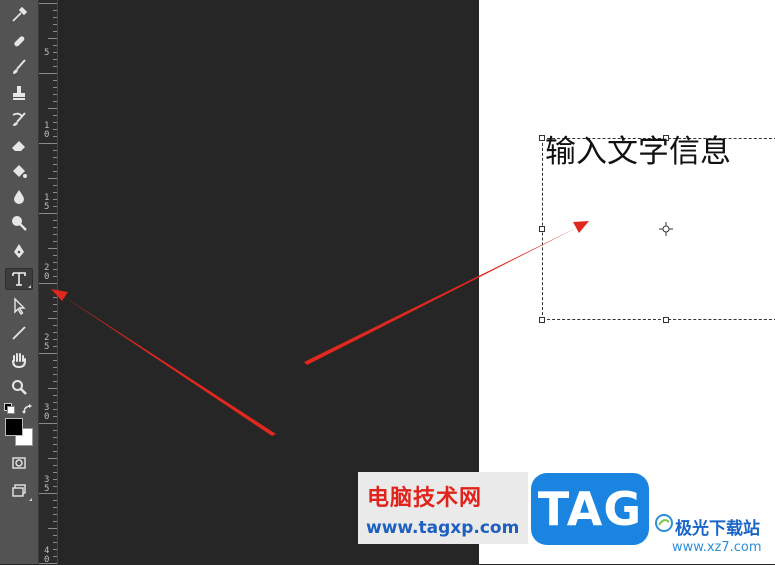  Describe the element at coordinates (664, 523) in the screenshot. I see `aurora-logo-icon` at that location.